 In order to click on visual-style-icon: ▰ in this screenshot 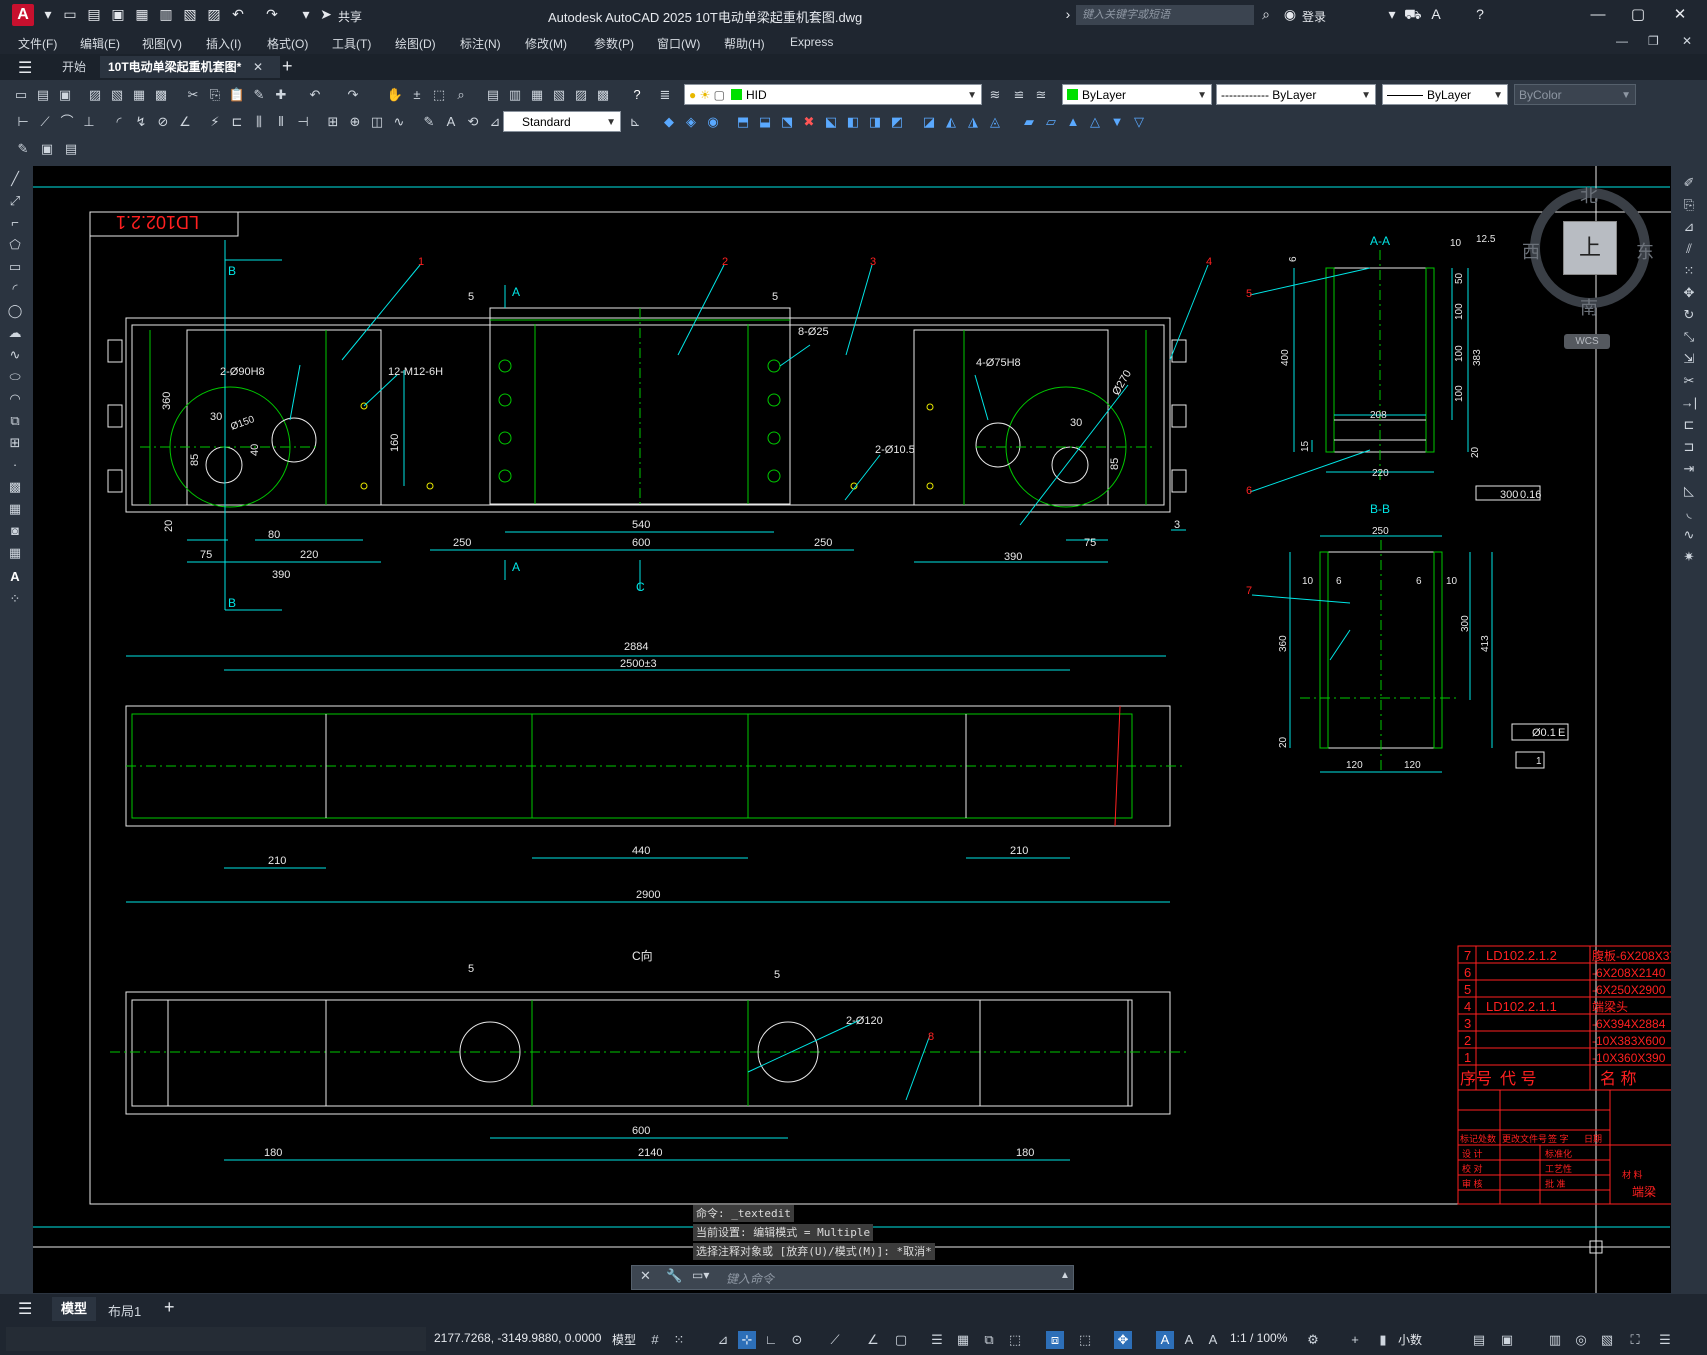, I will do `click(1029, 122)`.